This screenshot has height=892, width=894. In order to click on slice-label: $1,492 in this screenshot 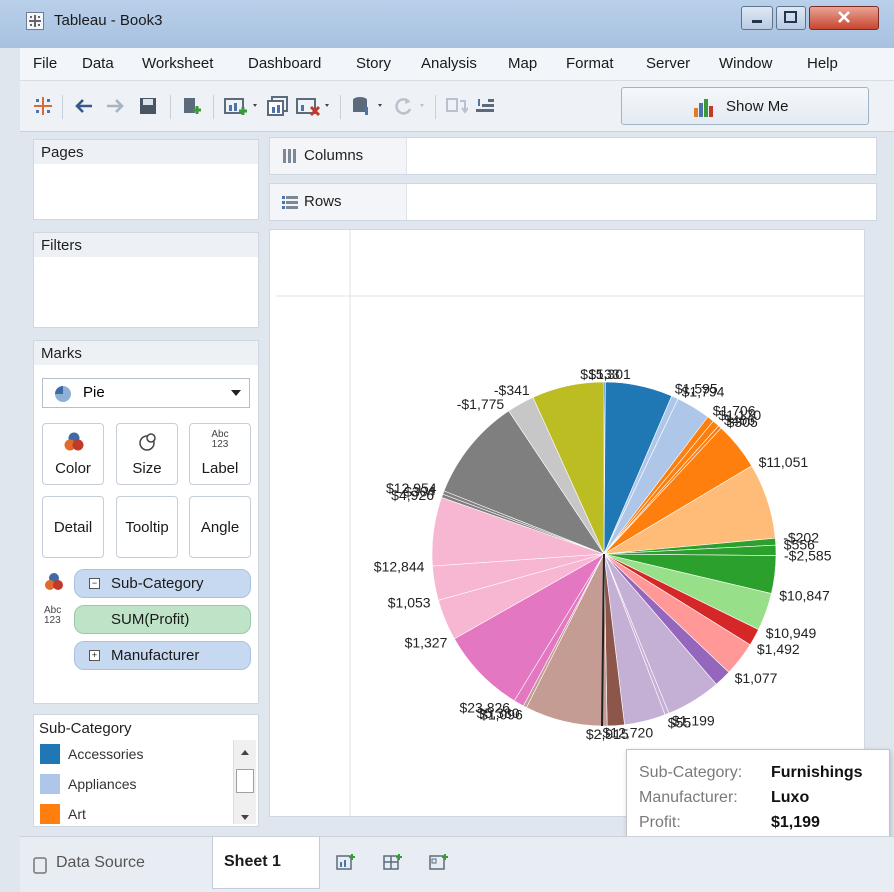, I will do `click(778, 649)`.